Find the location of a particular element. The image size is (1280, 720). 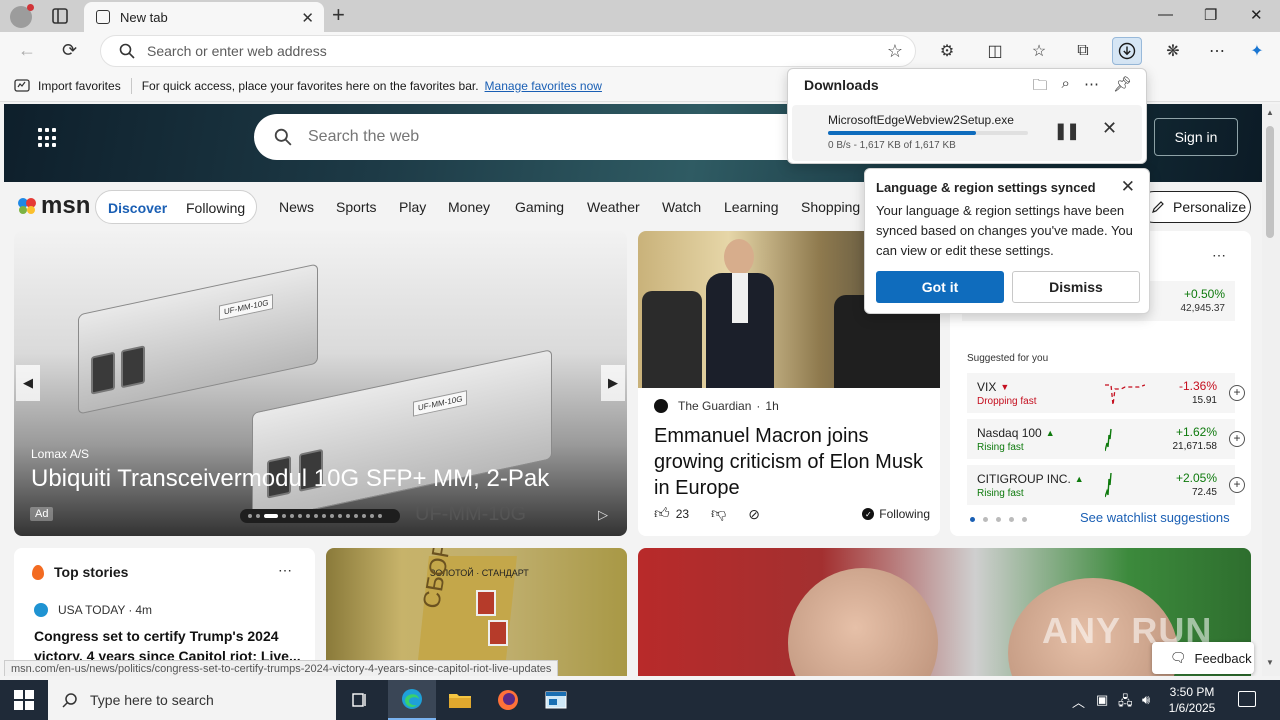

carousel-dots is located at coordinates (320, 516).